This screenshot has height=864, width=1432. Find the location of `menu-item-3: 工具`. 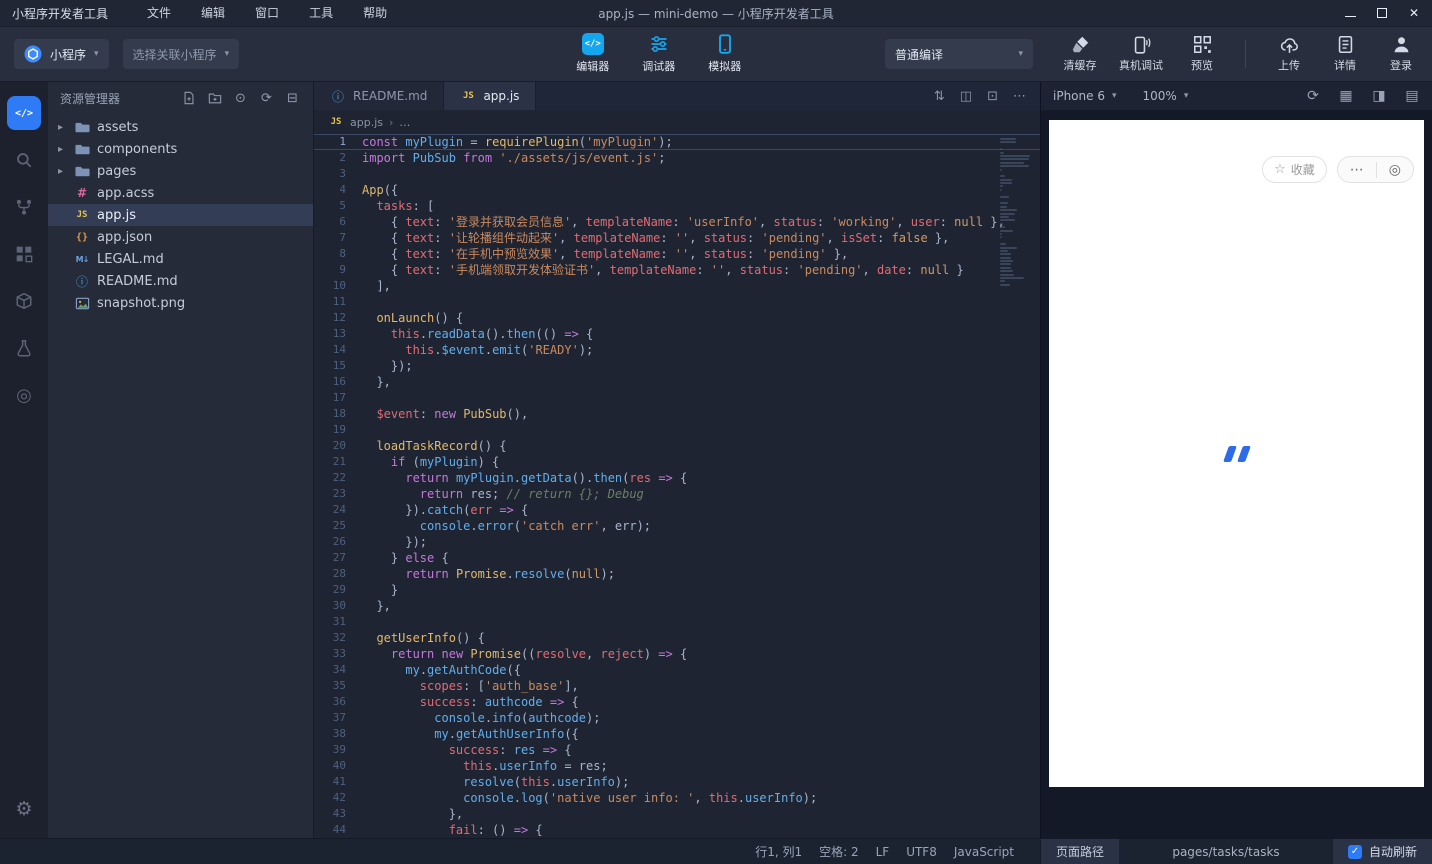

menu-item-3: 工具 is located at coordinates (321, 13).